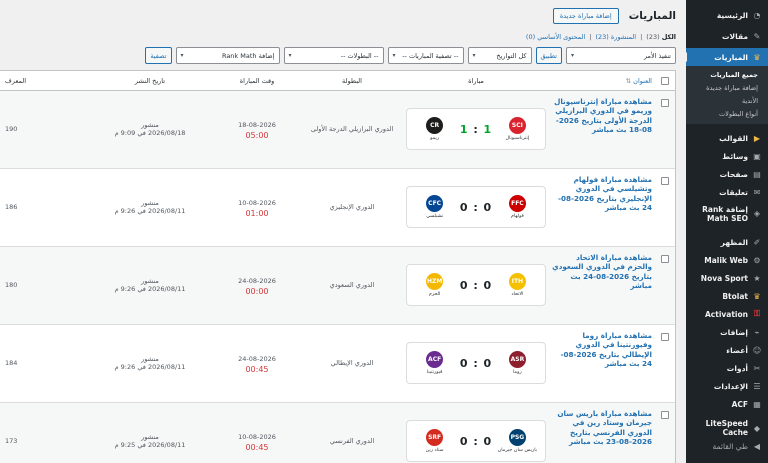 This screenshot has height=463, width=768. I want to click on trophy-icon: ♛, so click(757, 296).